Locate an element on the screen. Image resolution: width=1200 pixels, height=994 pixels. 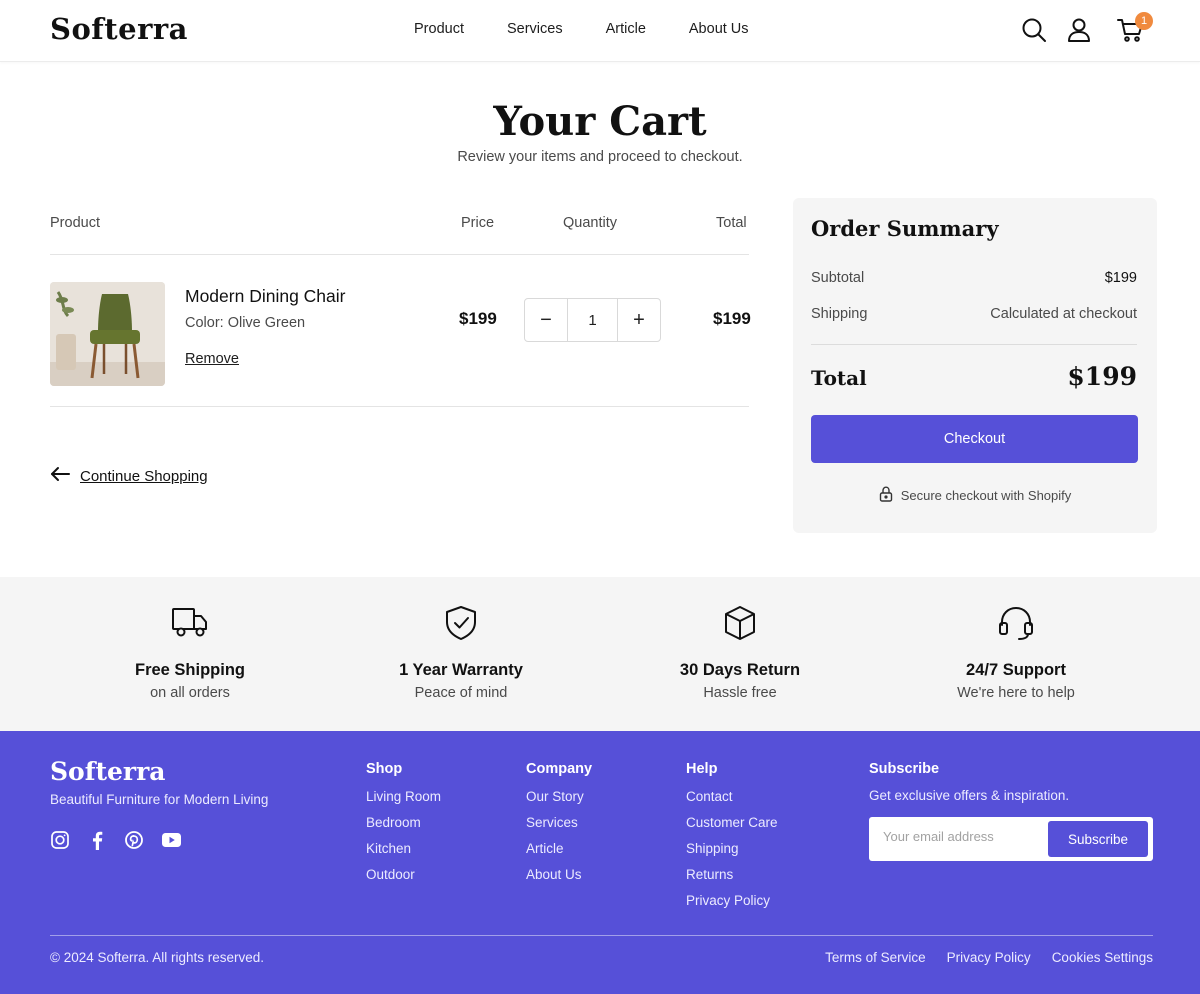
footer-tagline: Beautiful Furniture for Modern Living is located at coordinates (159, 799).